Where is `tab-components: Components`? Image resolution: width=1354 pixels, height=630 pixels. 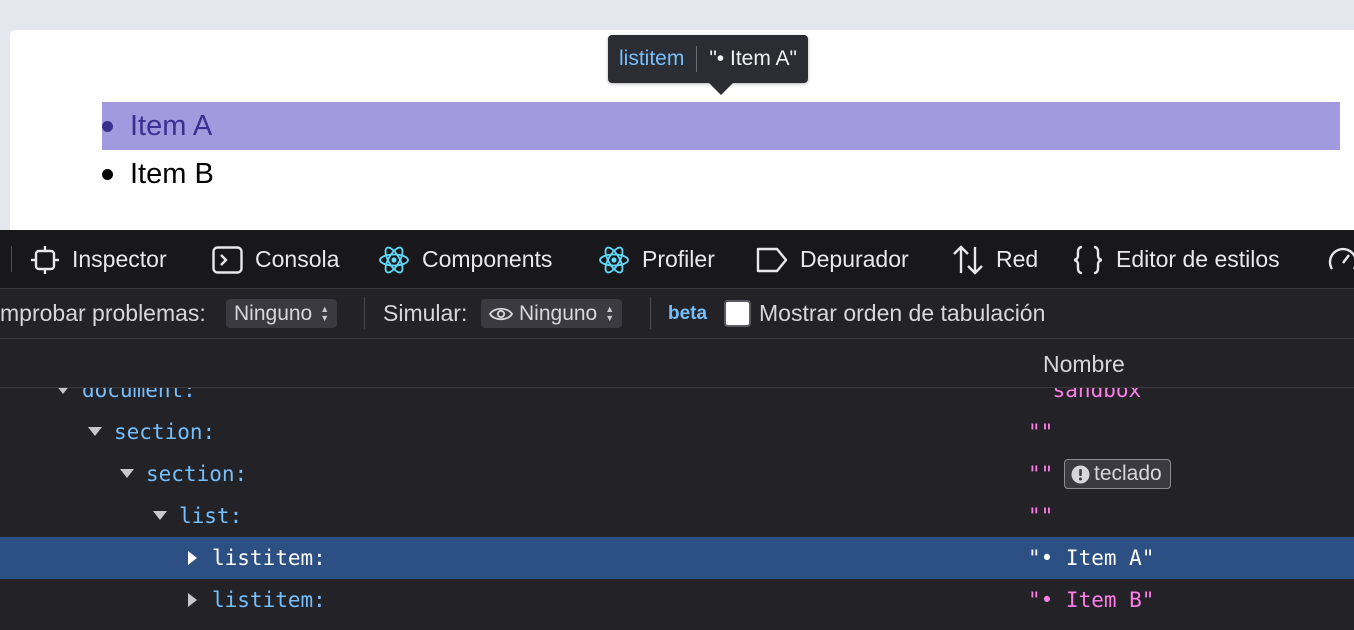 tab-components: Components is located at coordinates (465, 259).